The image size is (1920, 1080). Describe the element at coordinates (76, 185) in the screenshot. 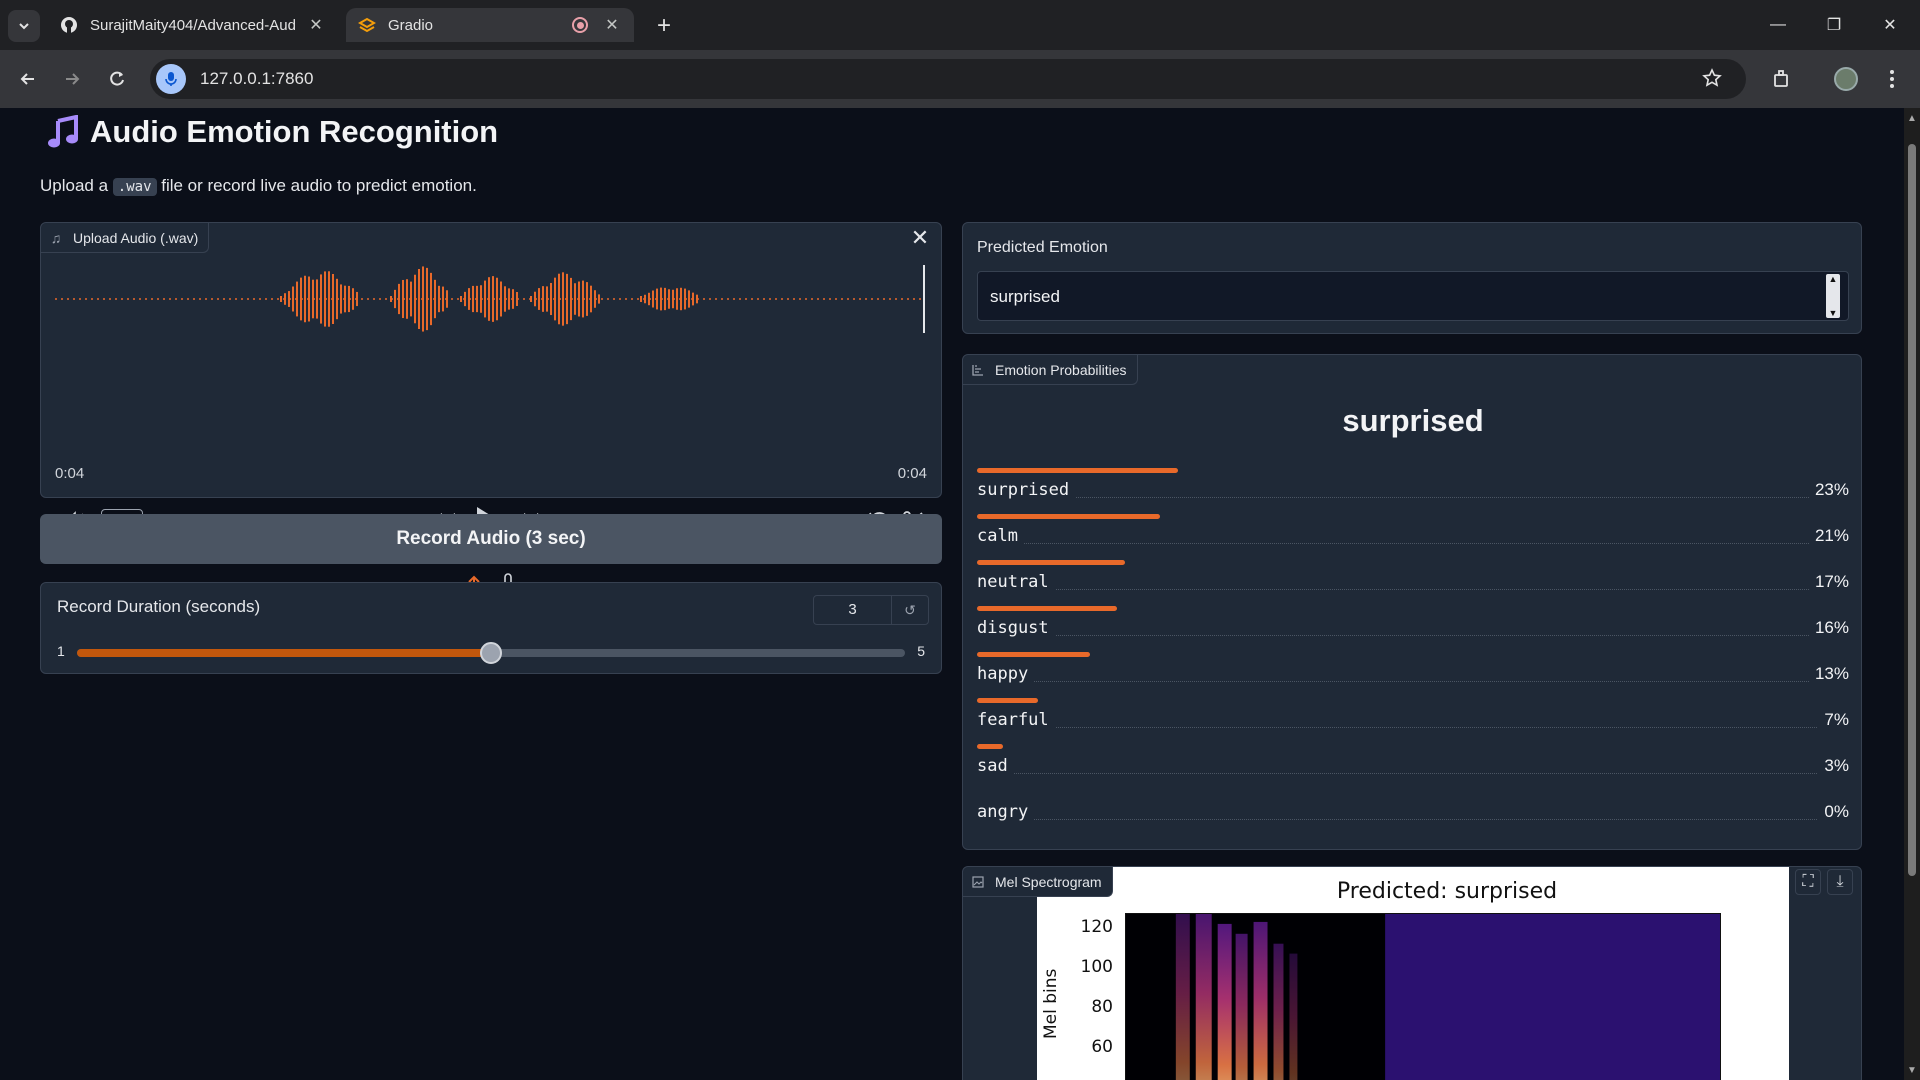

I see `subtitle-text: Upload a` at that location.